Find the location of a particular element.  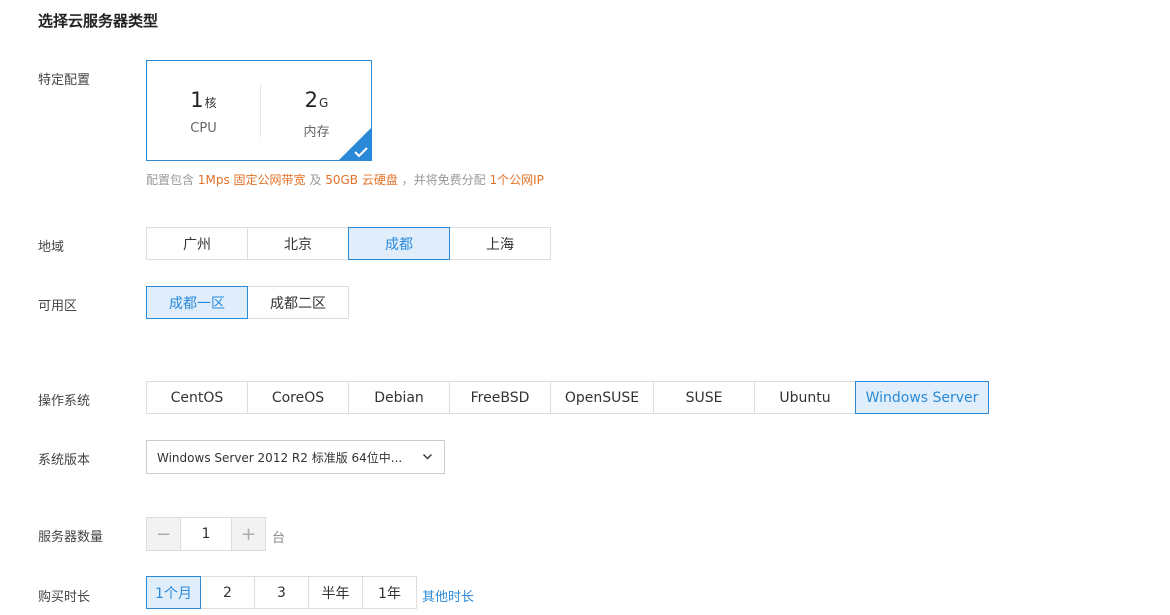

duration-option-3: 3 is located at coordinates (281, 592).